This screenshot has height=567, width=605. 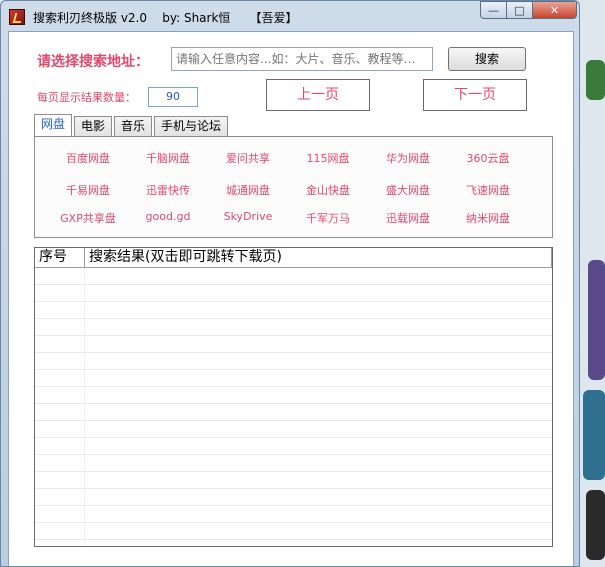 I want to click on maximize-button: □, so click(x=520, y=10).